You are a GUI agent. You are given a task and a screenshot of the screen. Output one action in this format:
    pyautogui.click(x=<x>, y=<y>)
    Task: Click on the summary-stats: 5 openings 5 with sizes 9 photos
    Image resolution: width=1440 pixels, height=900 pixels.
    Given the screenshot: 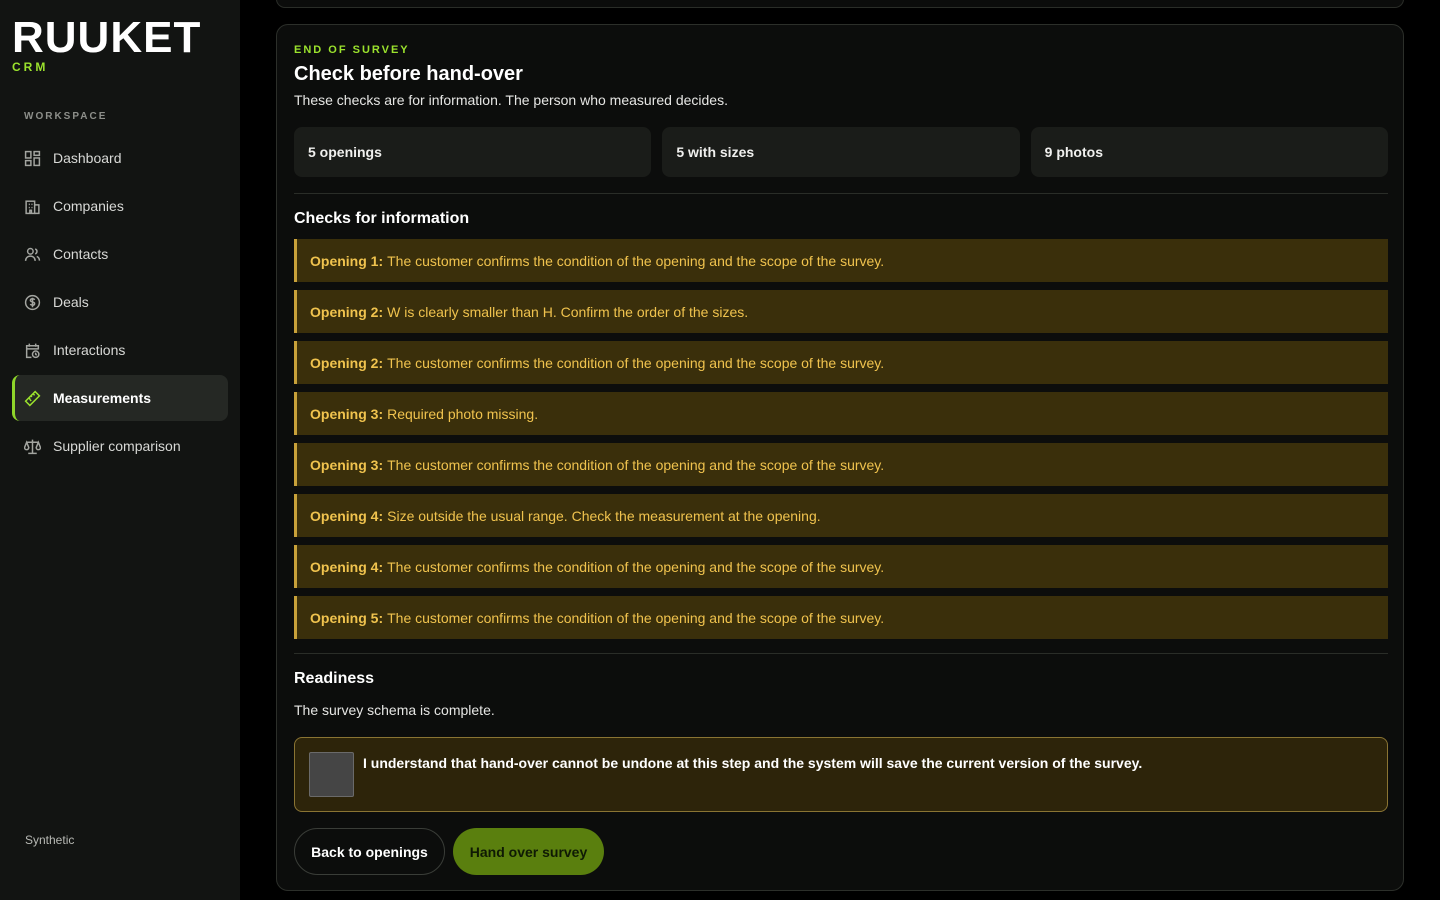 What is the action you would take?
    pyautogui.click(x=841, y=152)
    